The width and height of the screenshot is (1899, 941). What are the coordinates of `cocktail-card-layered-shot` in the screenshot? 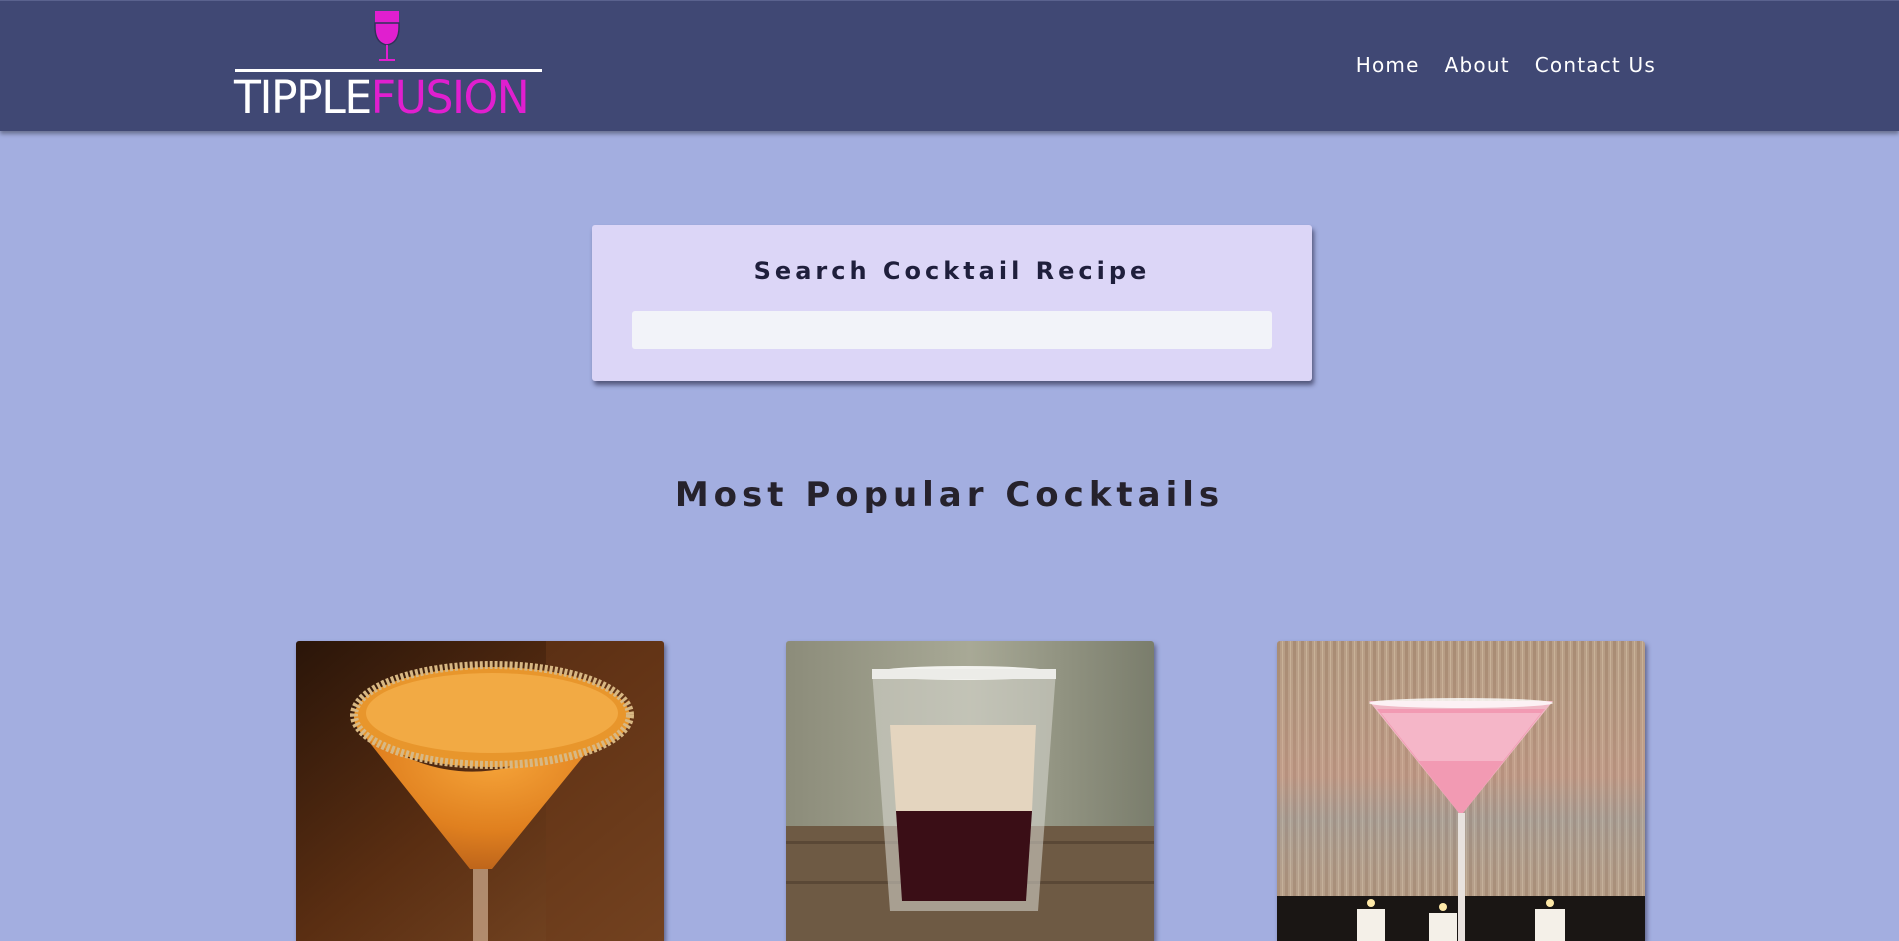 It's located at (970, 791).